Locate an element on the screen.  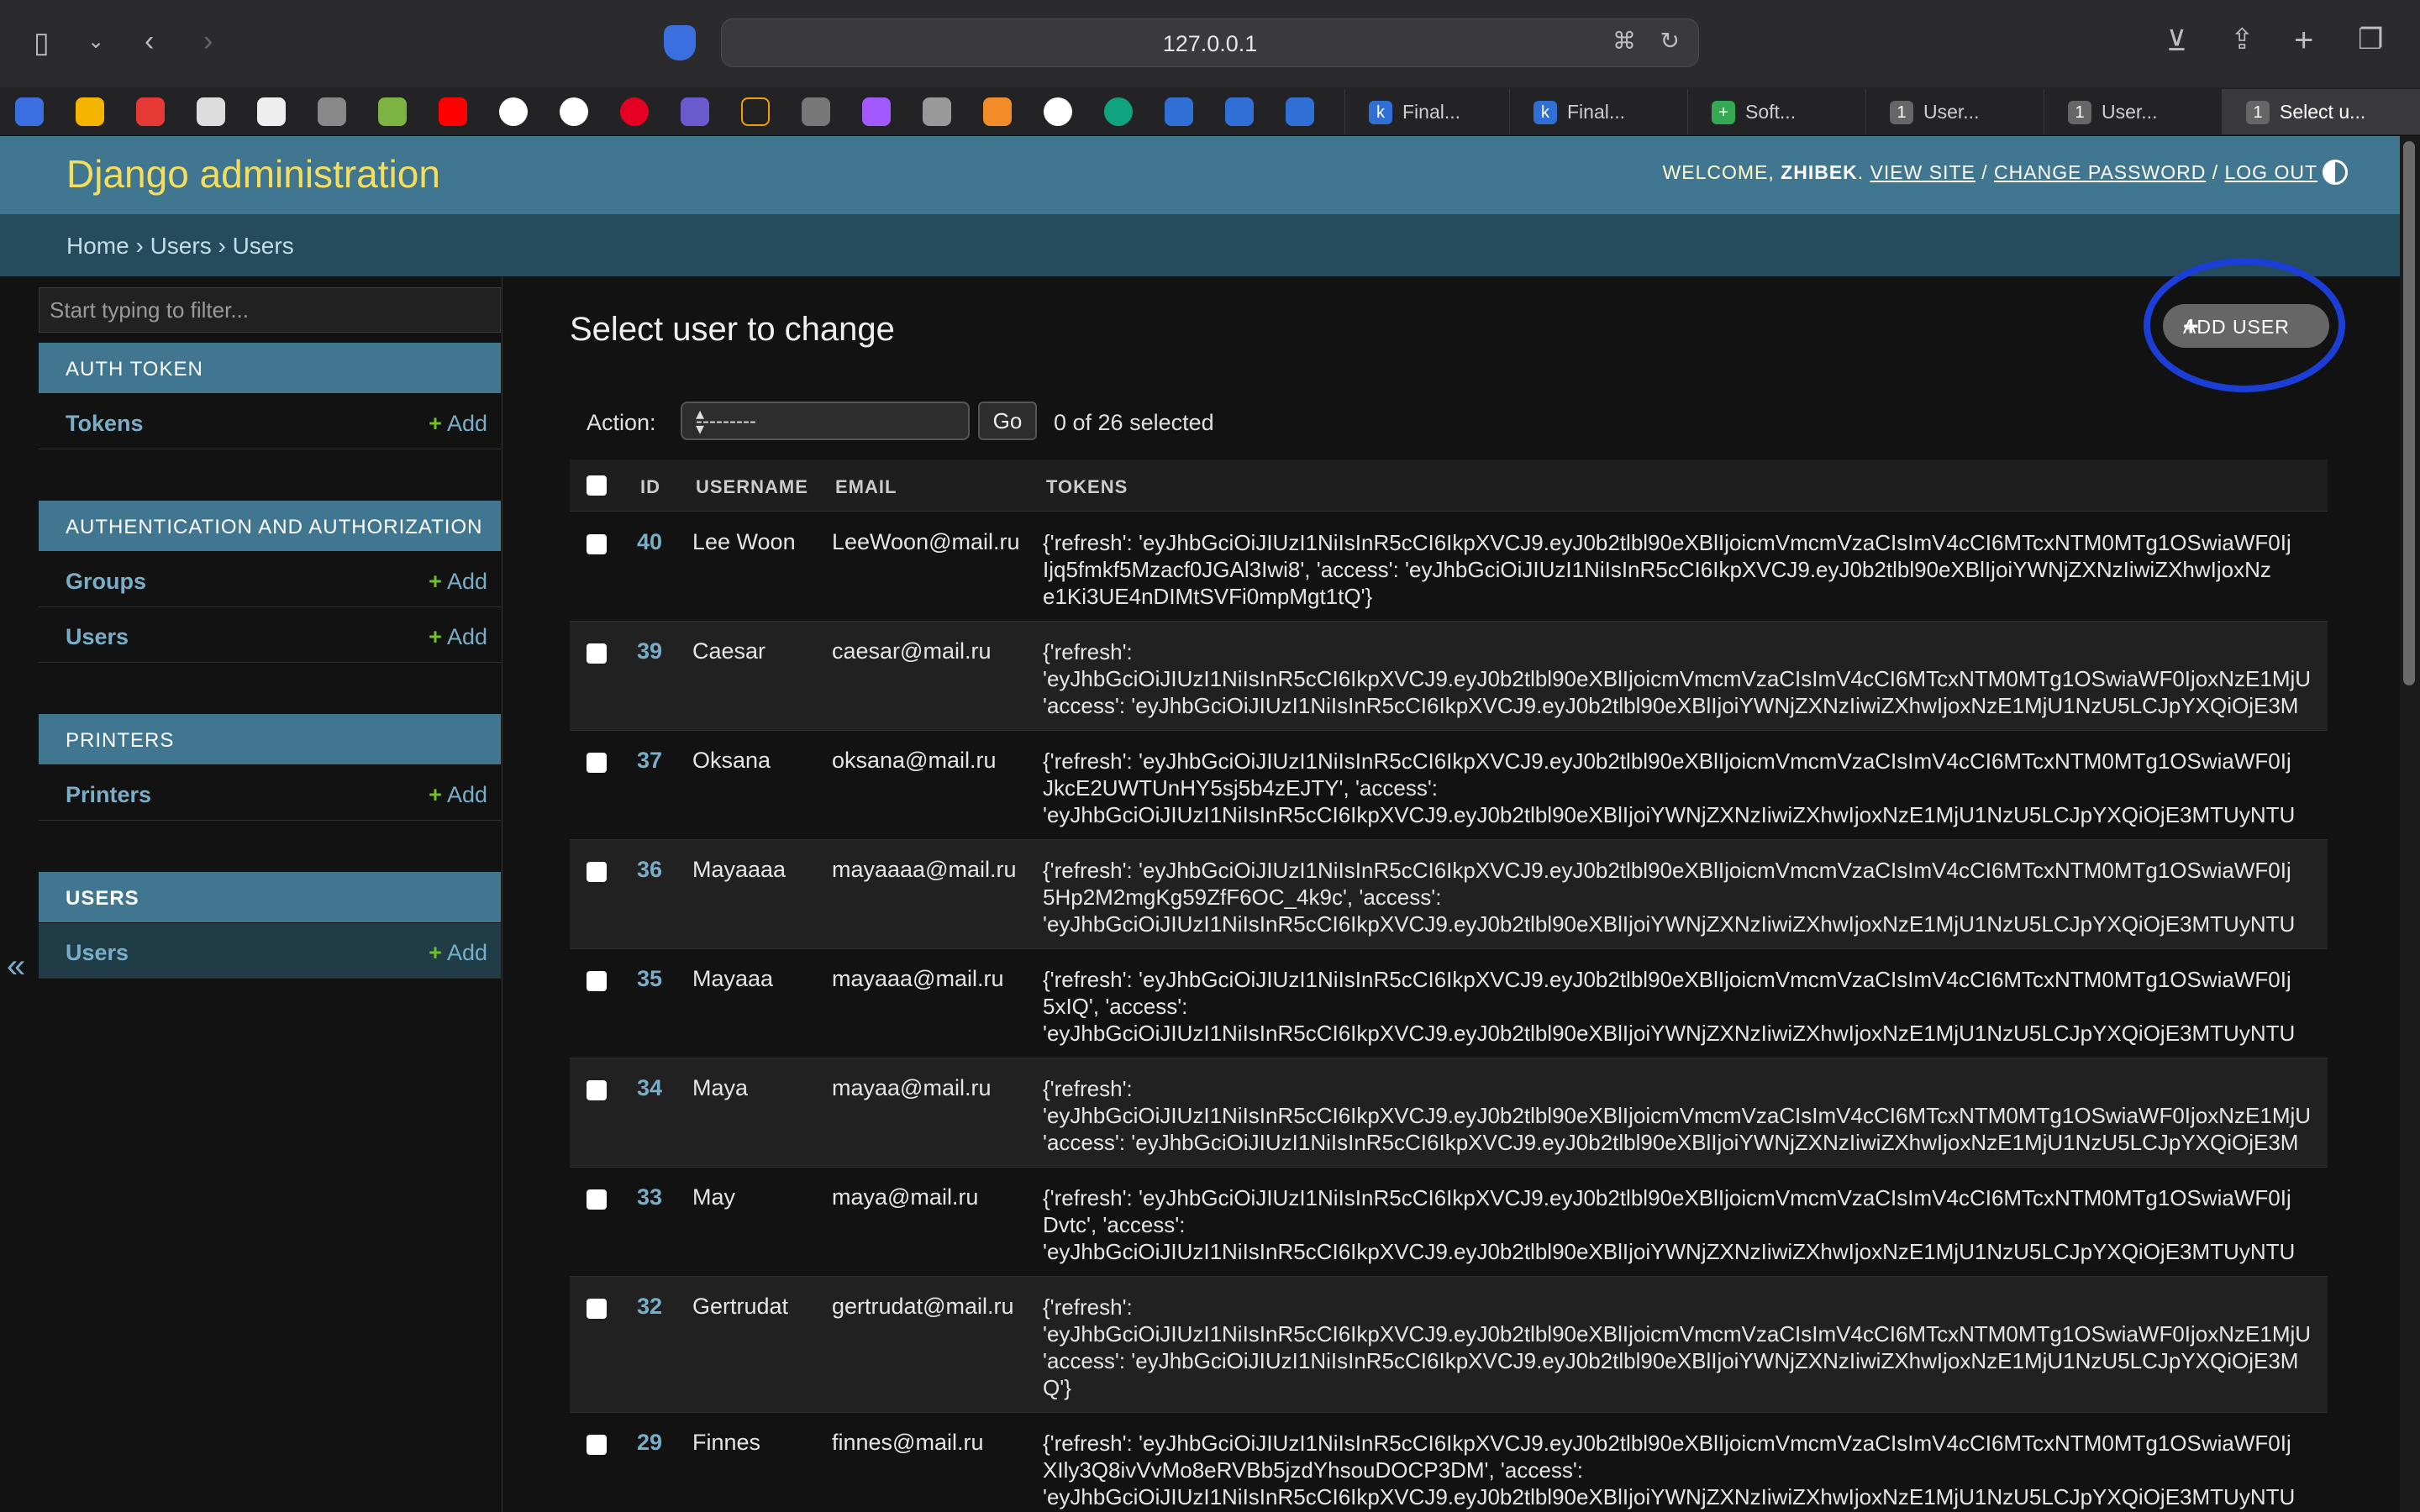
user-id-link: 39 is located at coordinates (649, 651).